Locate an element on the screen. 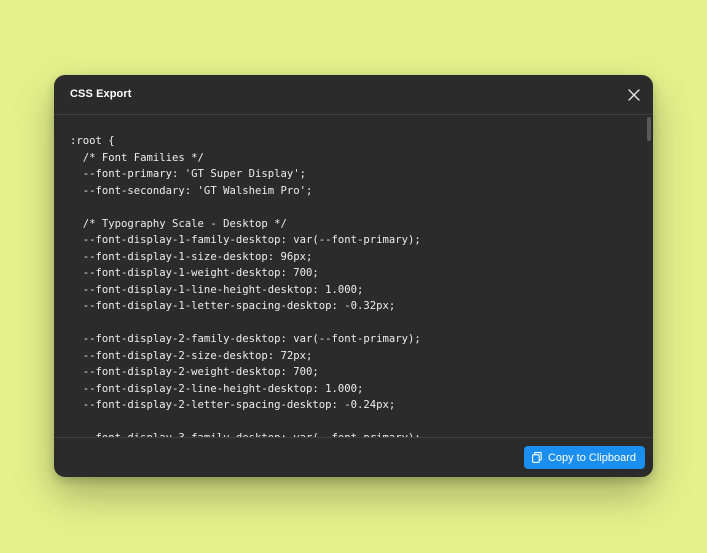 The width and height of the screenshot is (707, 553). code-line: --font-primary: 'GT Super Display'; is located at coordinates (188, 174).